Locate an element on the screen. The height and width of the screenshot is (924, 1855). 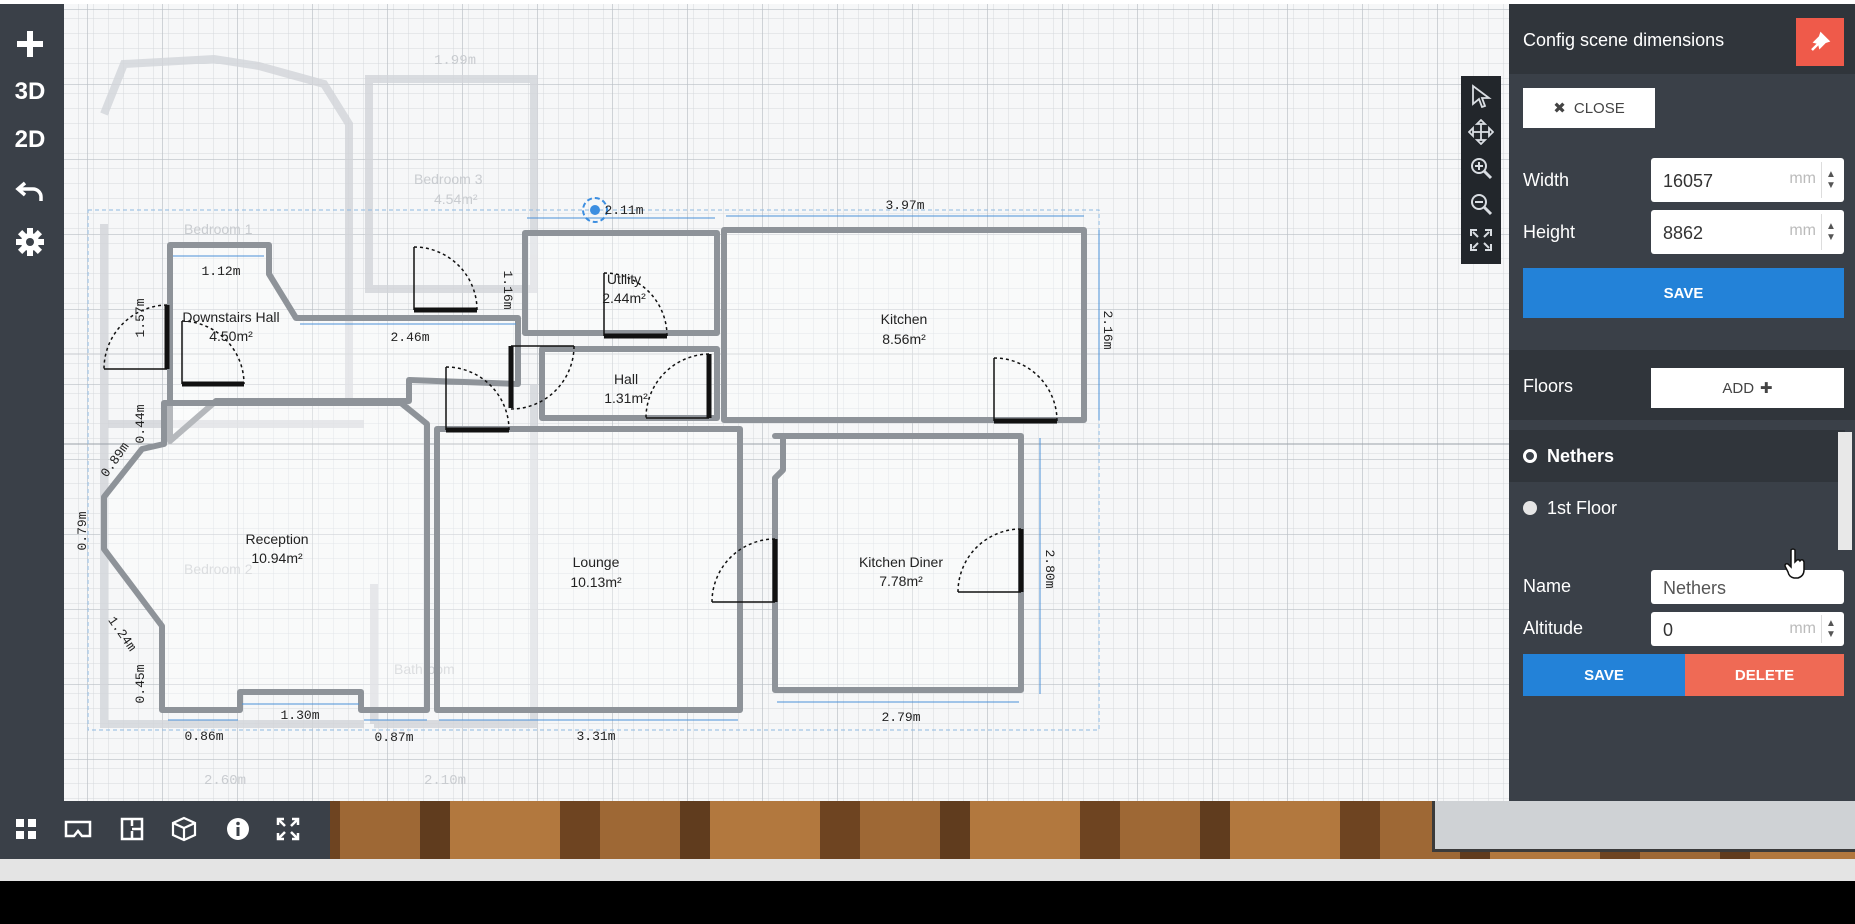
width-field: mm ▲▼ is located at coordinates (1747, 181).